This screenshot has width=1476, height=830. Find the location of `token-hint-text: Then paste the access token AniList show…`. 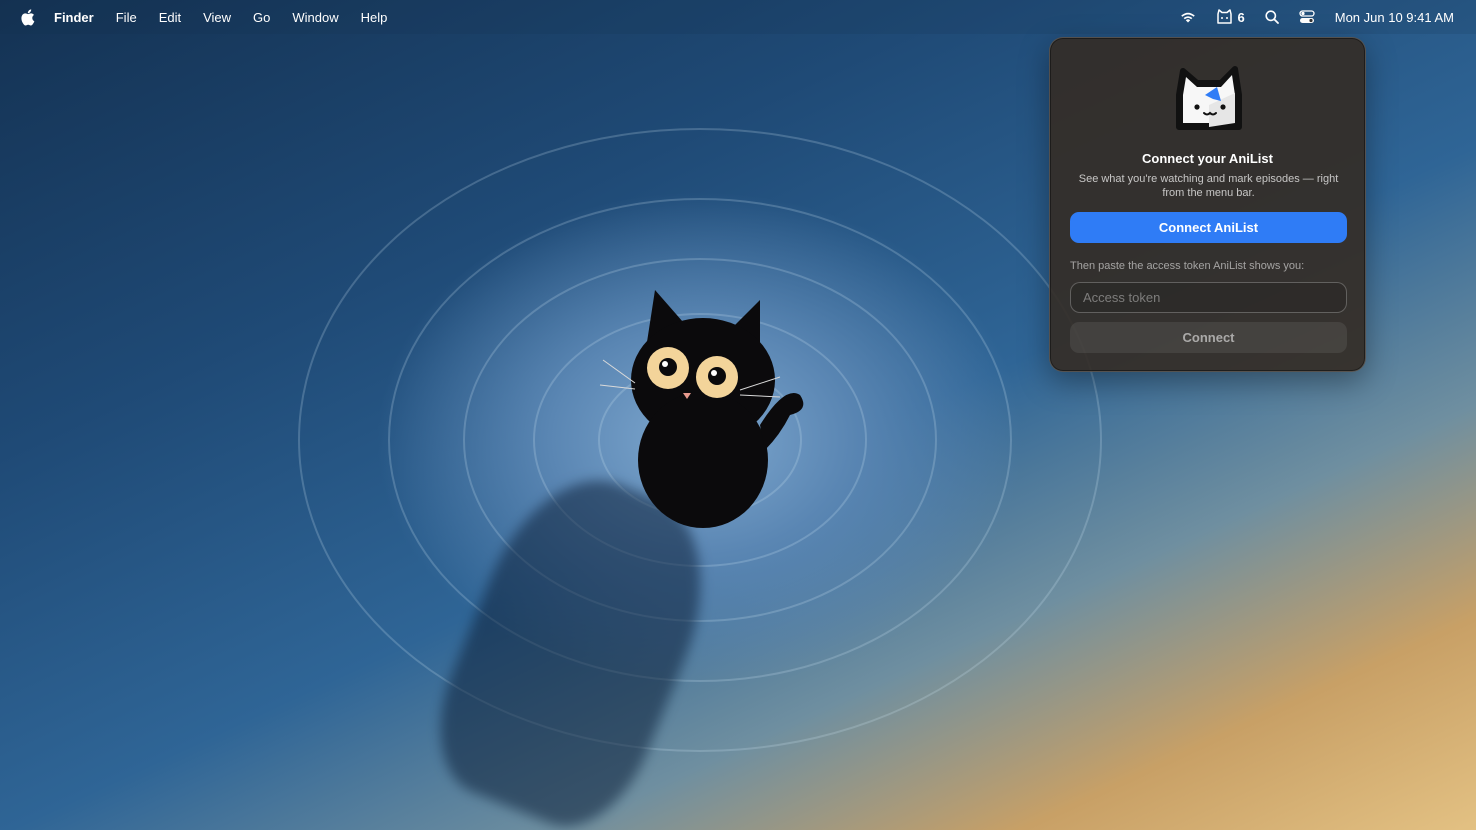

token-hint-text: Then paste the access token AniList show… is located at coordinates (1187, 266).